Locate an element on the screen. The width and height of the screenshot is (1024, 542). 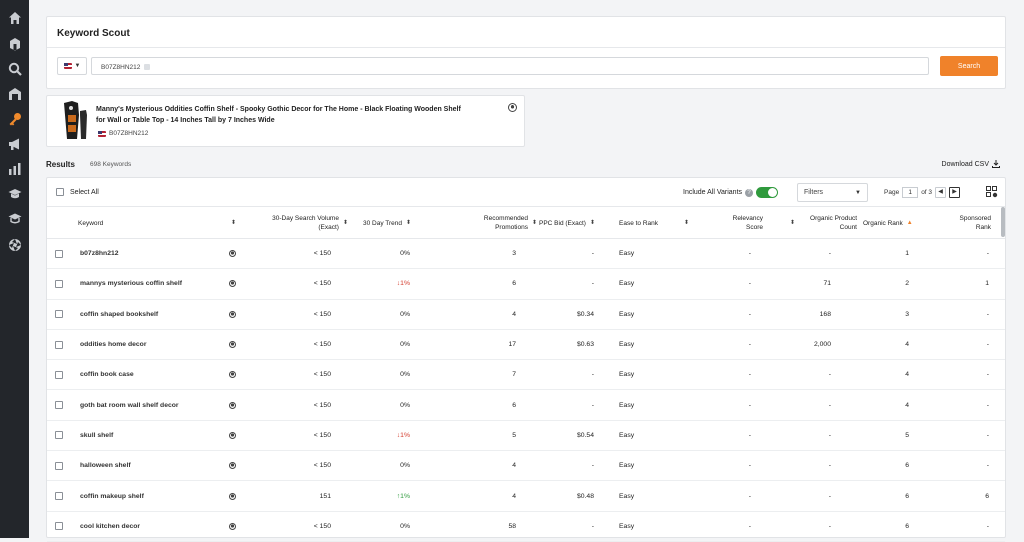
sidebar-item-home is located at coordinates (14, 18).